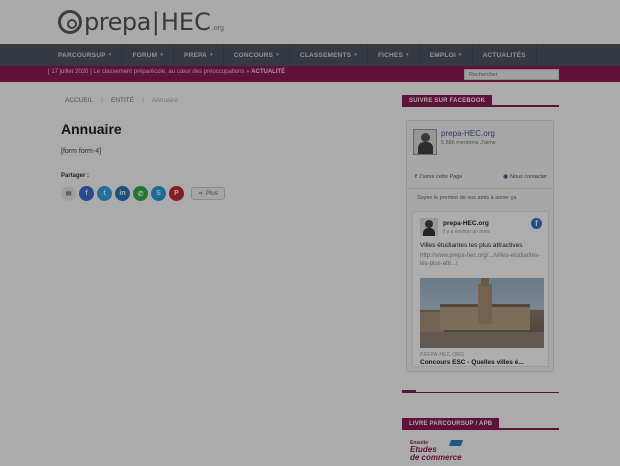  Describe the element at coordinates (425, 142) in the screenshot. I see `fb-page-avatar` at that location.